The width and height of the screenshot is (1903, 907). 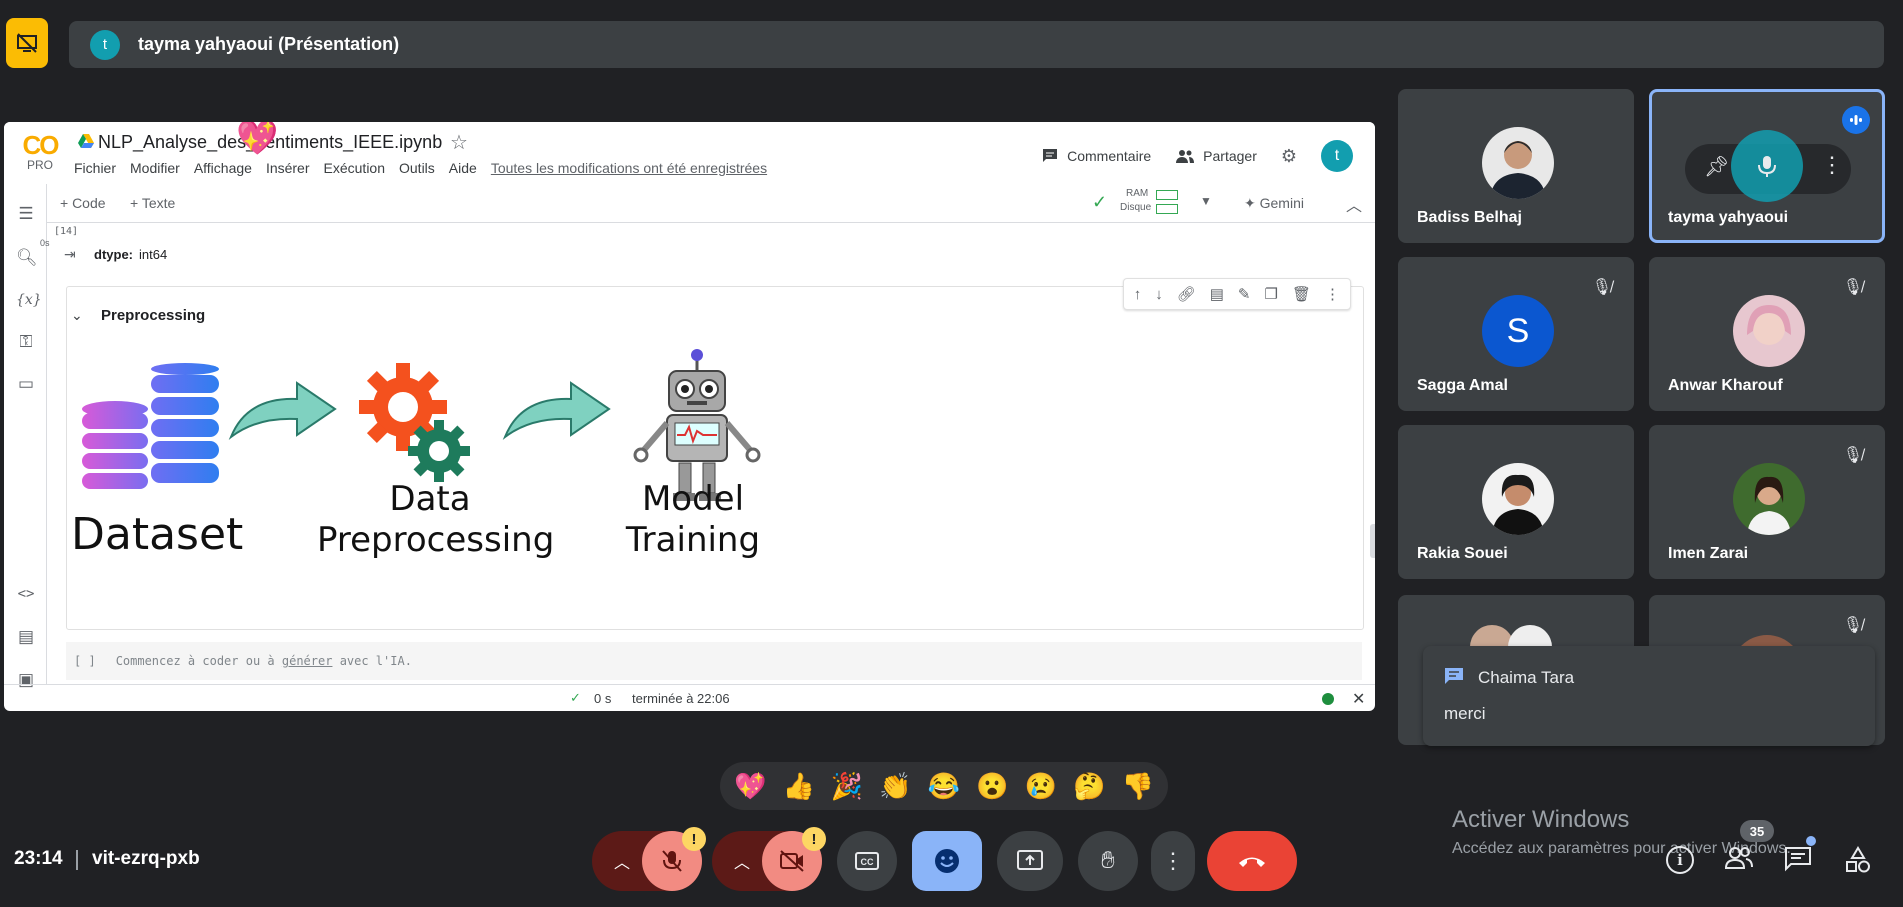 What do you see at coordinates (155, 168) in the screenshot?
I see `menu-modifier: Modifier` at bounding box center [155, 168].